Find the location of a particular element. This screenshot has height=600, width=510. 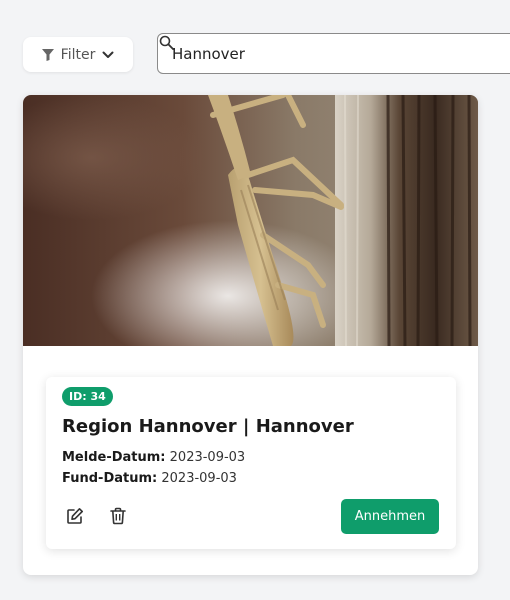

melde-date: Melde-Datum: 2023-09-03 is located at coordinates (153, 457).